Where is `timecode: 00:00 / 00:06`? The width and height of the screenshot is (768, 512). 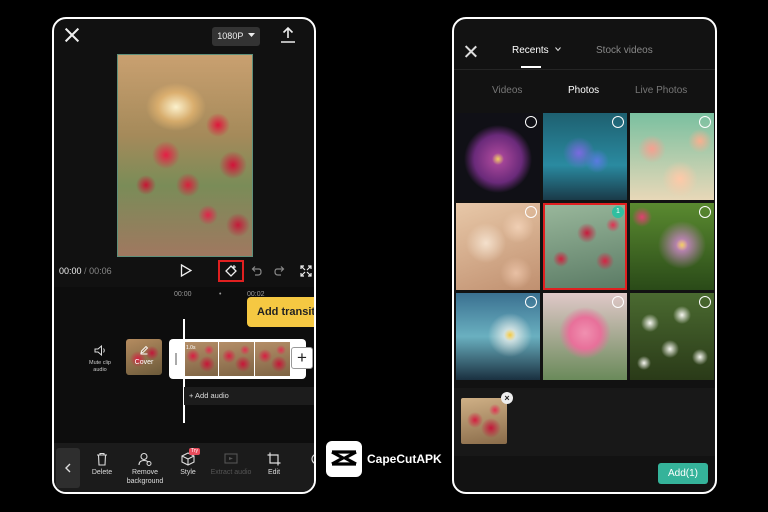
timecode: 00:00 / 00:06 is located at coordinates (85, 271).